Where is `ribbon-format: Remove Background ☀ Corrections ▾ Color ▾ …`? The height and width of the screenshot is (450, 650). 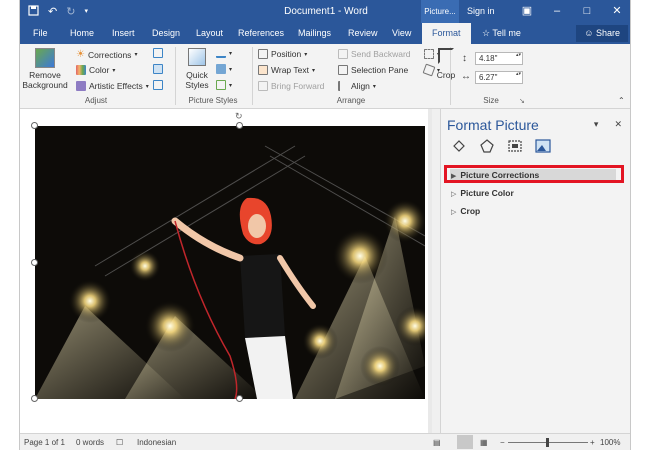
ribbon-format: Remove Background ☀ Corrections ▾ Color ▾ … is located at coordinates (325, 76).